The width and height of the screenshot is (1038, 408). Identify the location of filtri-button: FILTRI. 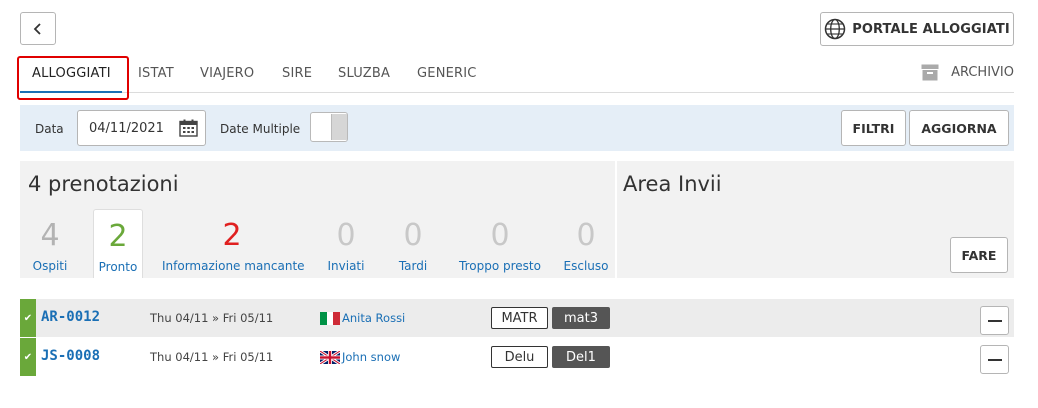
(873, 128).